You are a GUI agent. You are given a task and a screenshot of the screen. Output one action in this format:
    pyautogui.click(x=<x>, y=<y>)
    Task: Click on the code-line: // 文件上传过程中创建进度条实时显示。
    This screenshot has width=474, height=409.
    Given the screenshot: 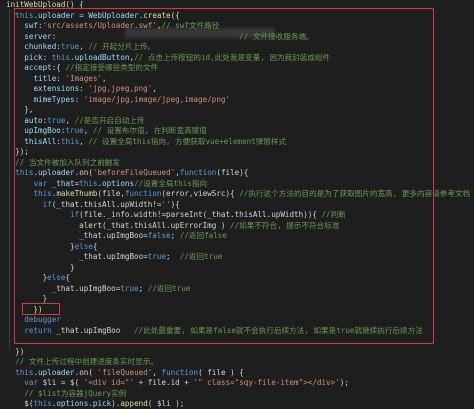 What is the action you would take?
    pyautogui.click(x=82, y=361)
    